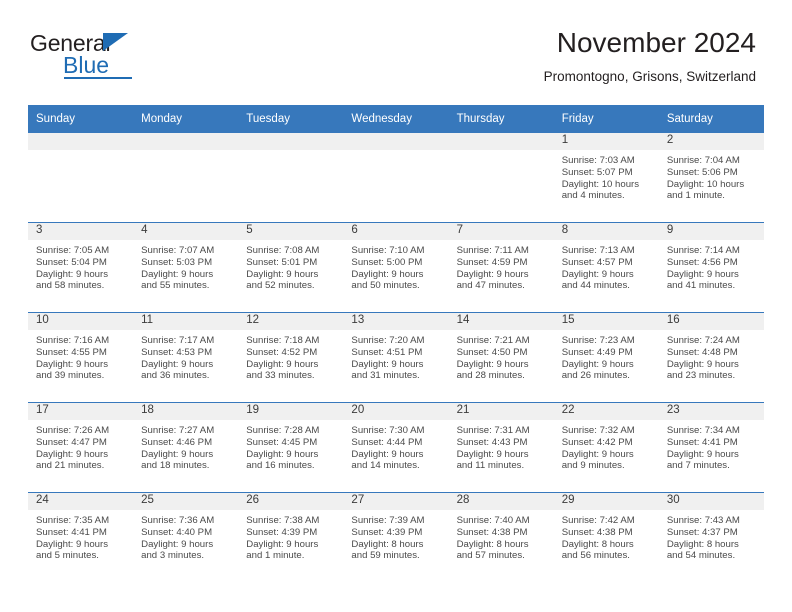 The height and width of the screenshot is (612, 792). What do you see at coordinates (387, 262) in the screenshot?
I see `day-detail-line: Sunset: 5:00 PM` at bounding box center [387, 262].